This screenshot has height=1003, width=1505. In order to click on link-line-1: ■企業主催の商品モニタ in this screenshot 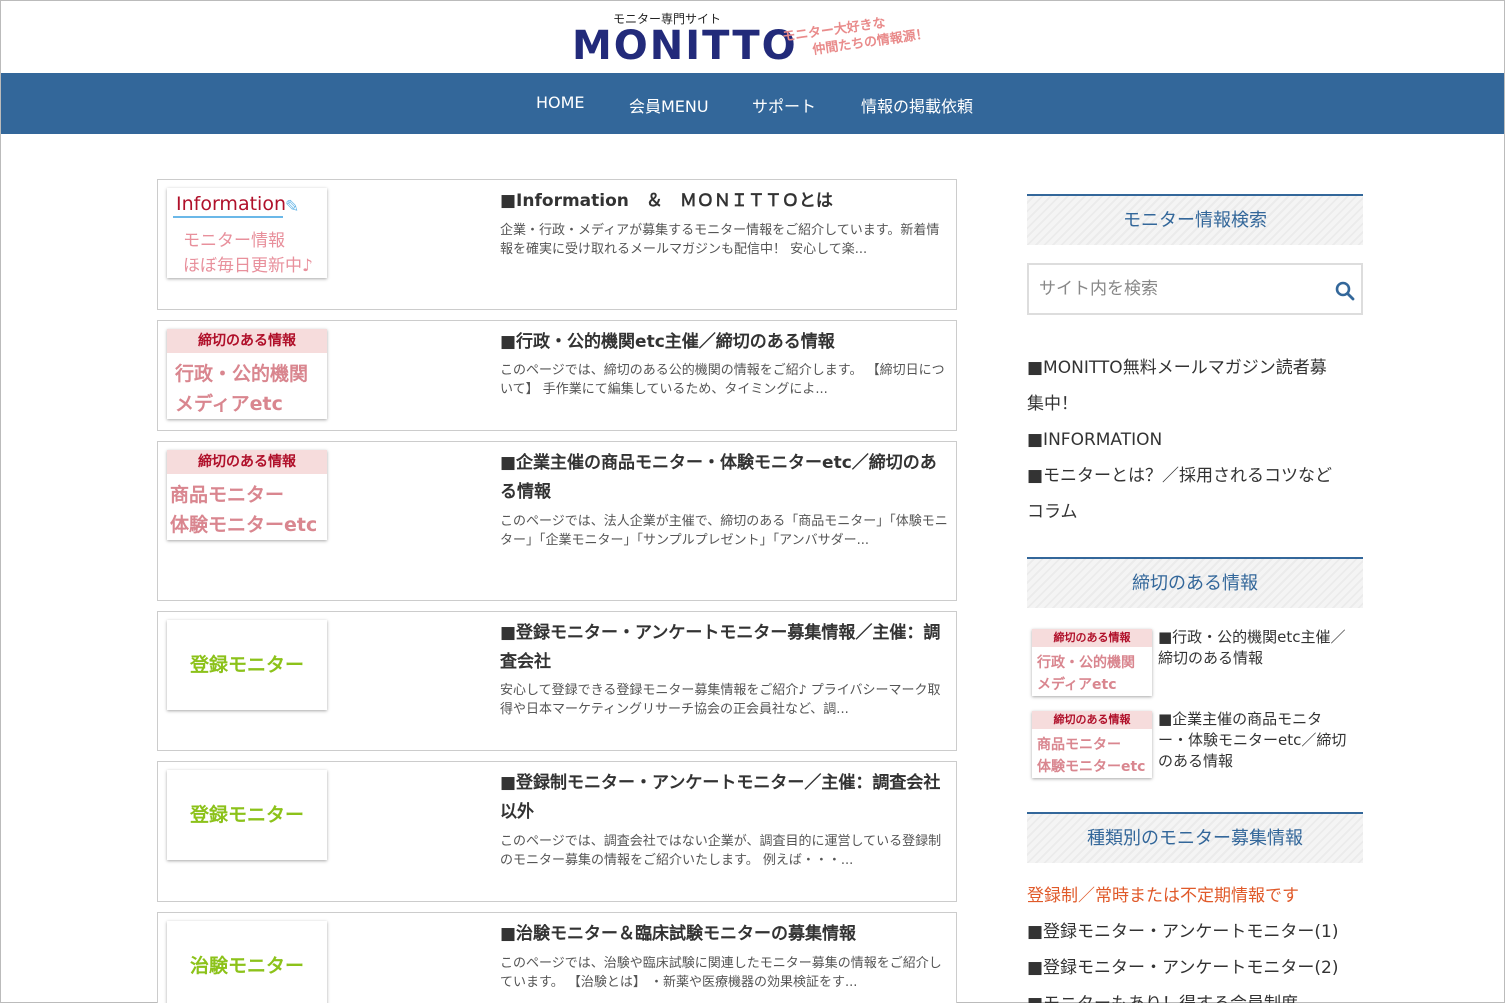, I will do `click(1240, 719)`.